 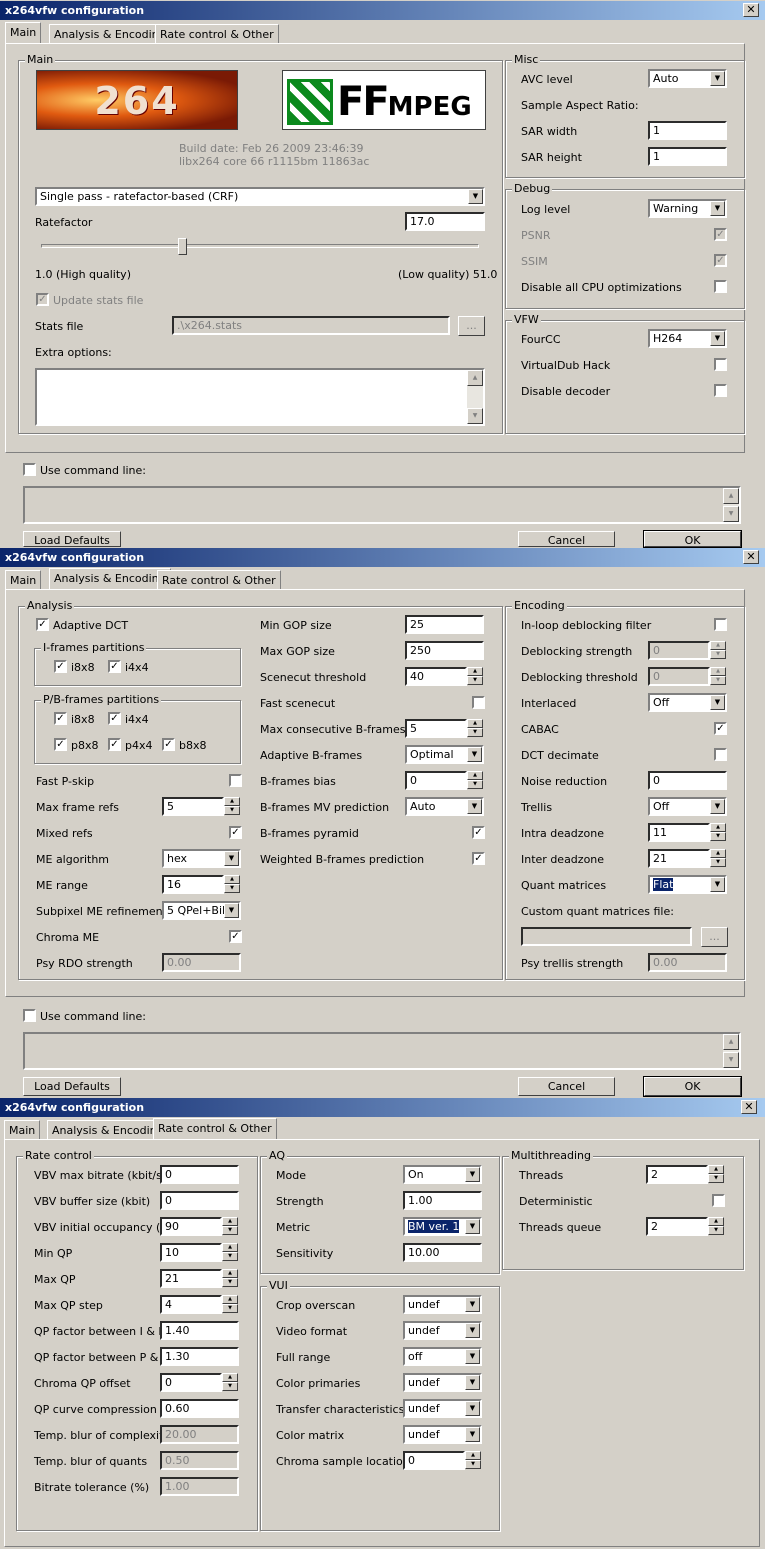 What do you see at coordinates (687, 208) in the screenshot?
I see `log-level-select: Warning ▼` at bounding box center [687, 208].